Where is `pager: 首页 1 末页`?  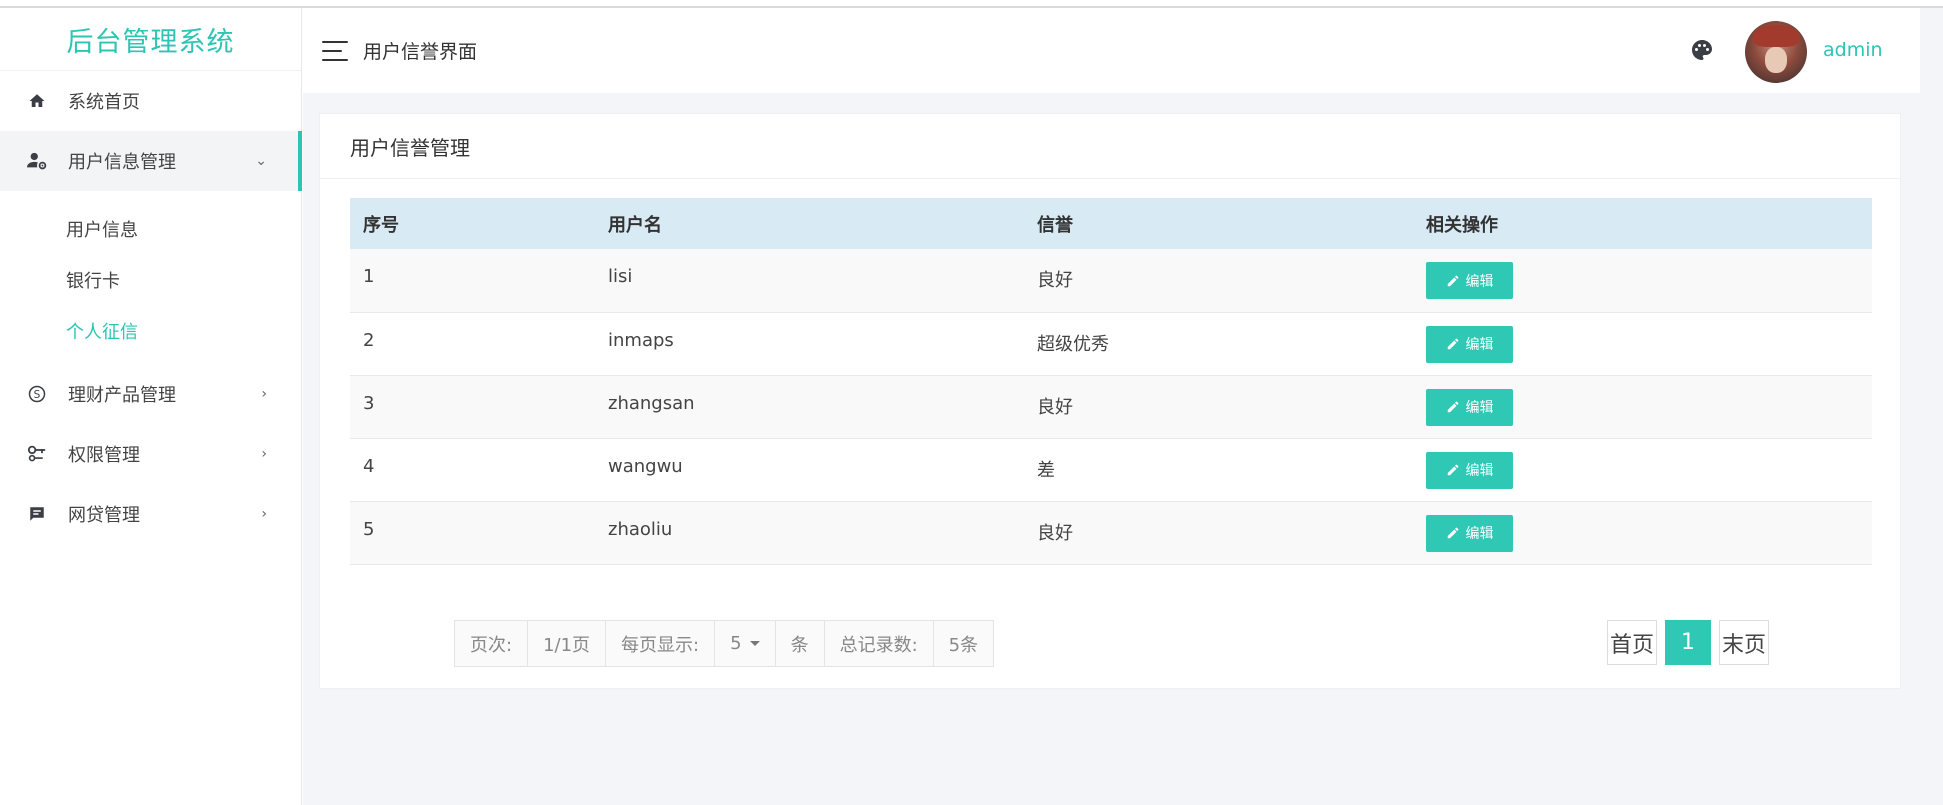 pager: 首页 1 末页 is located at coordinates (1688, 642).